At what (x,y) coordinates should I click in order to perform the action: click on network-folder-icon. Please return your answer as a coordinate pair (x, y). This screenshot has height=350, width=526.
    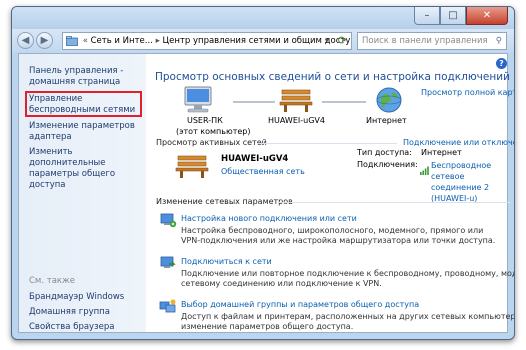
    Looking at the image, I should click on (72, 40).